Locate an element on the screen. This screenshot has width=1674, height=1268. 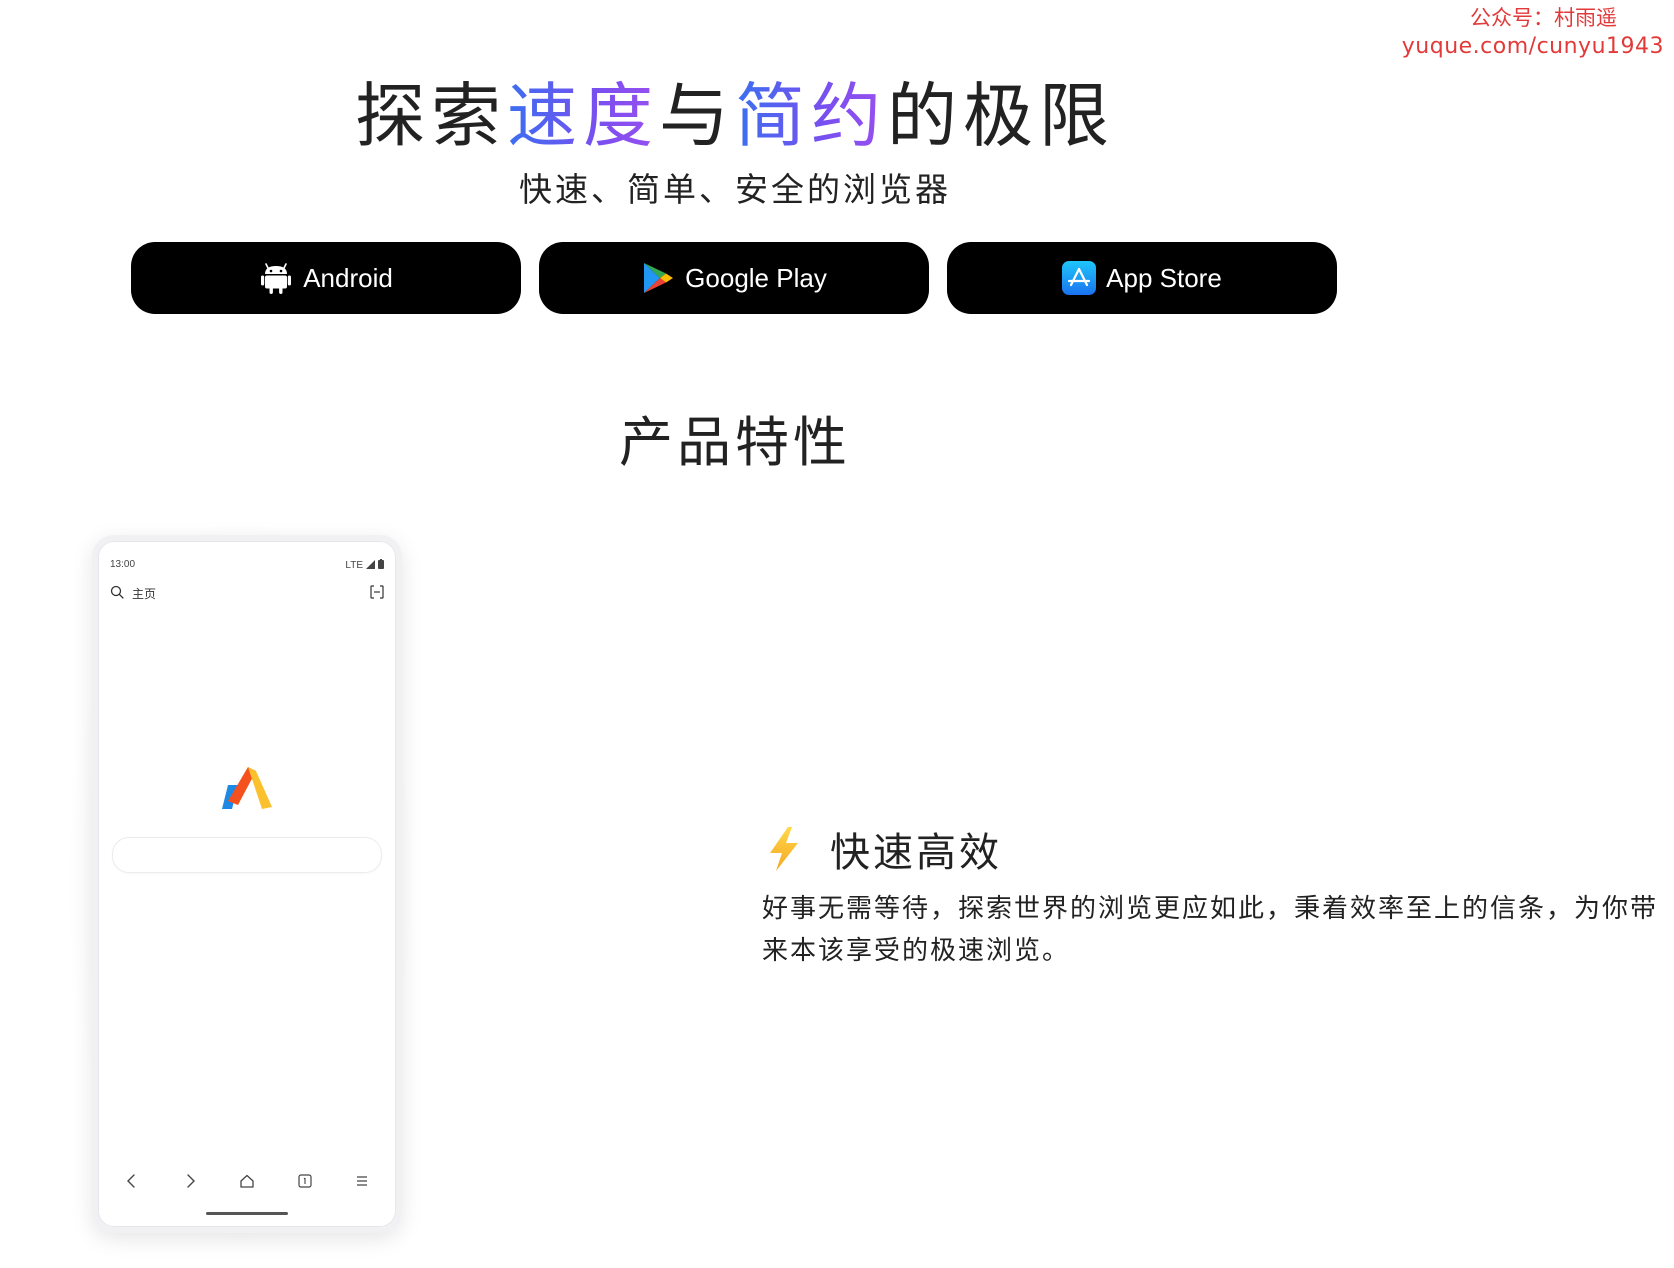
download-buttons: Android Google Play App Store is located at coordinates (734, 278).